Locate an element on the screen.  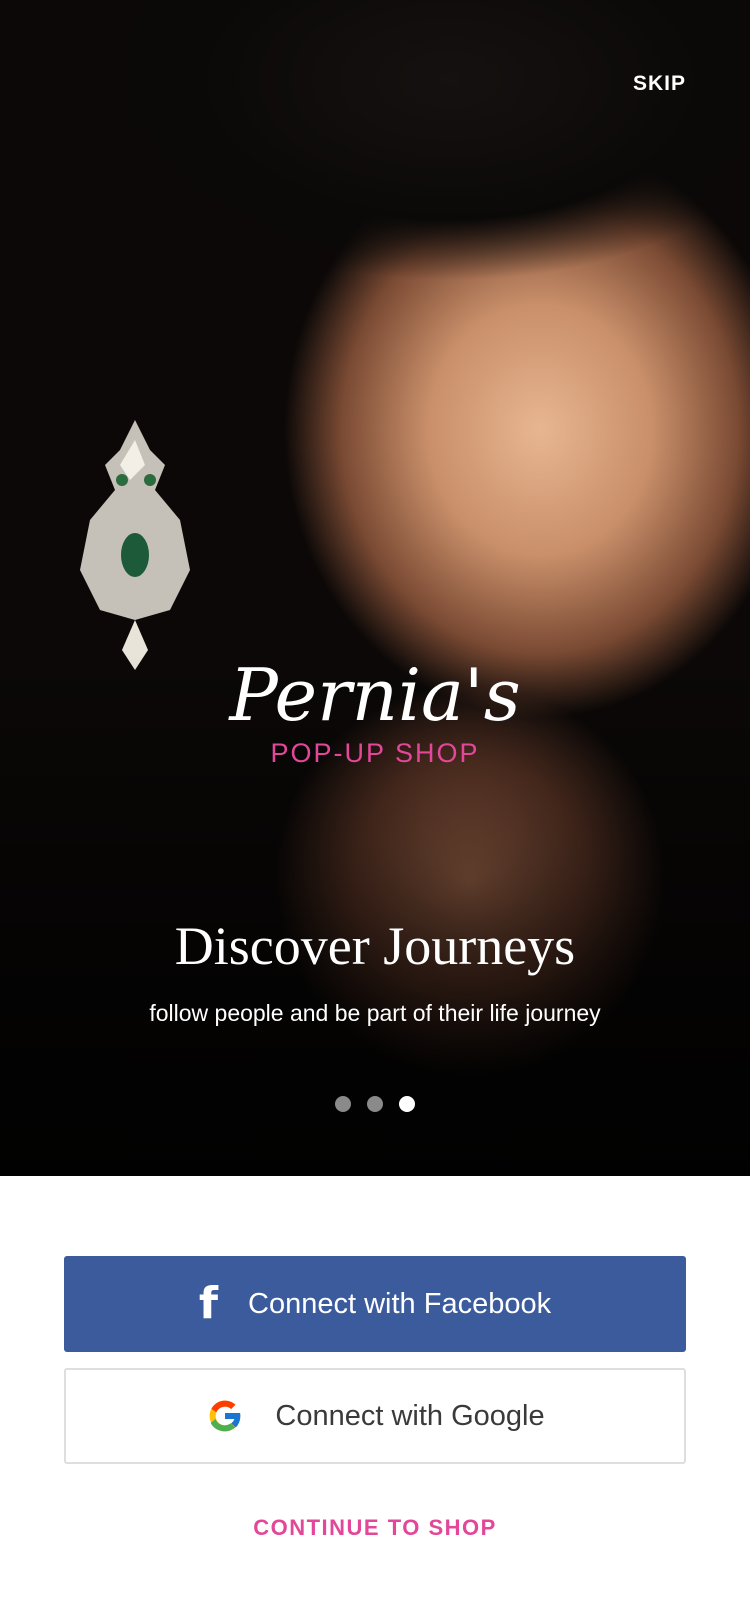
skip-button: SKIP is located at coordinates (659, 84).